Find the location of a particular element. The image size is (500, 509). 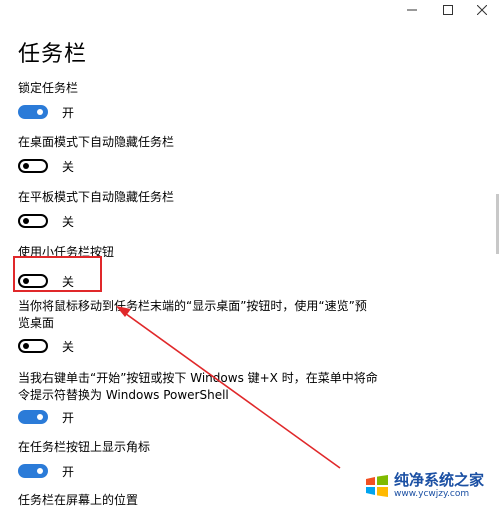

scrollbar is located at coordinates (497, 264).